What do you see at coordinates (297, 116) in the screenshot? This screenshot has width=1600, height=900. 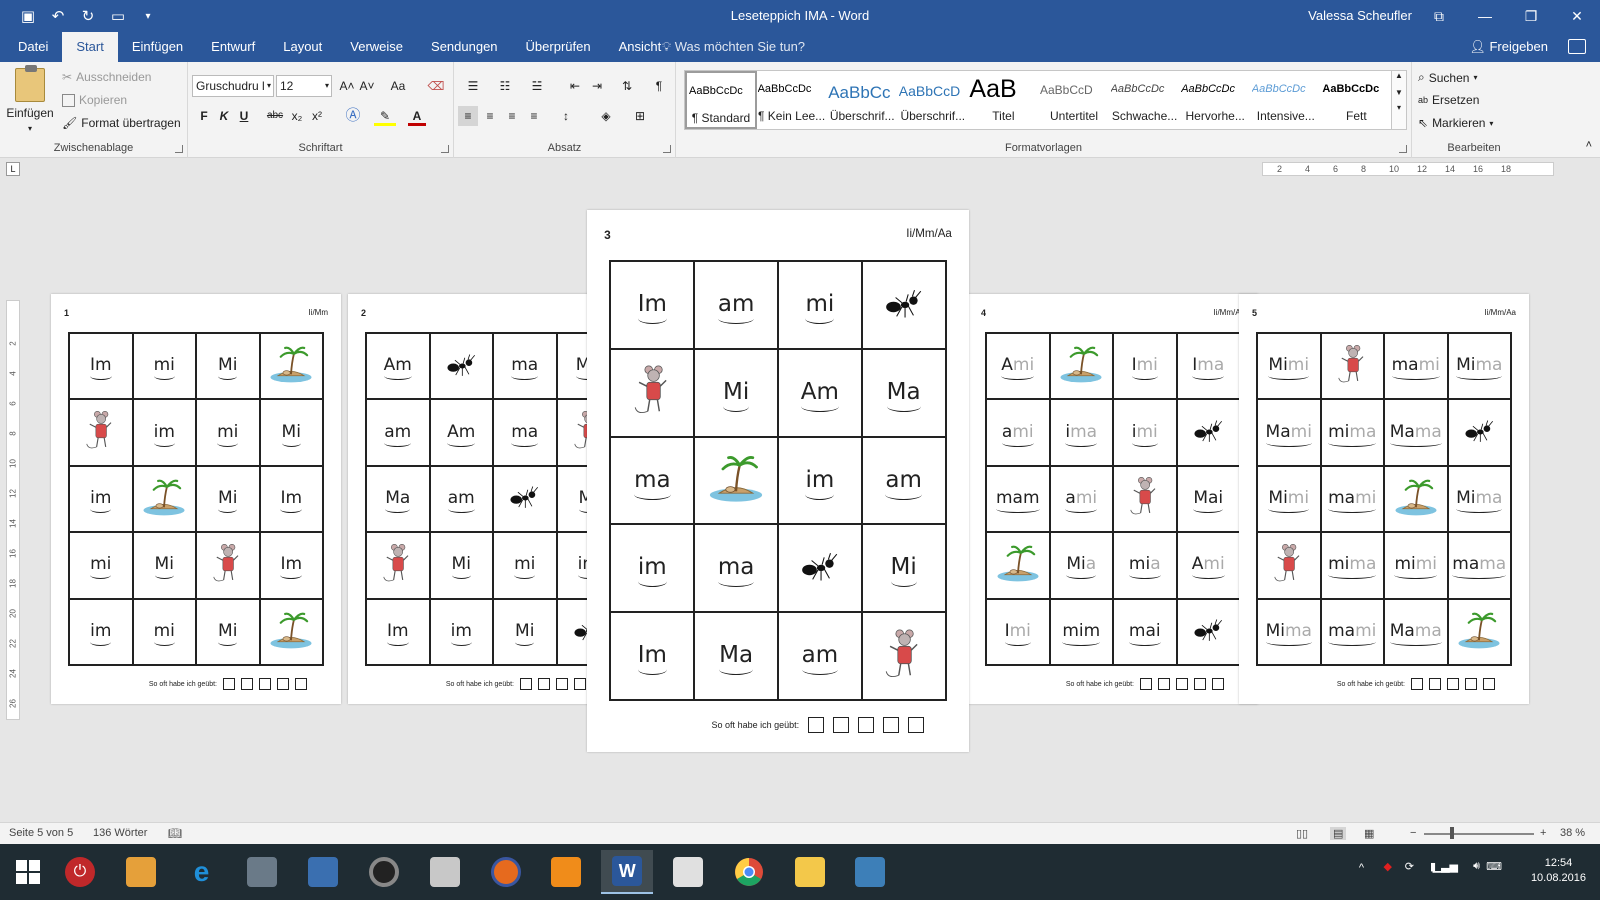 I see `subscript-button: x₂` at bounding box center [297, 116].